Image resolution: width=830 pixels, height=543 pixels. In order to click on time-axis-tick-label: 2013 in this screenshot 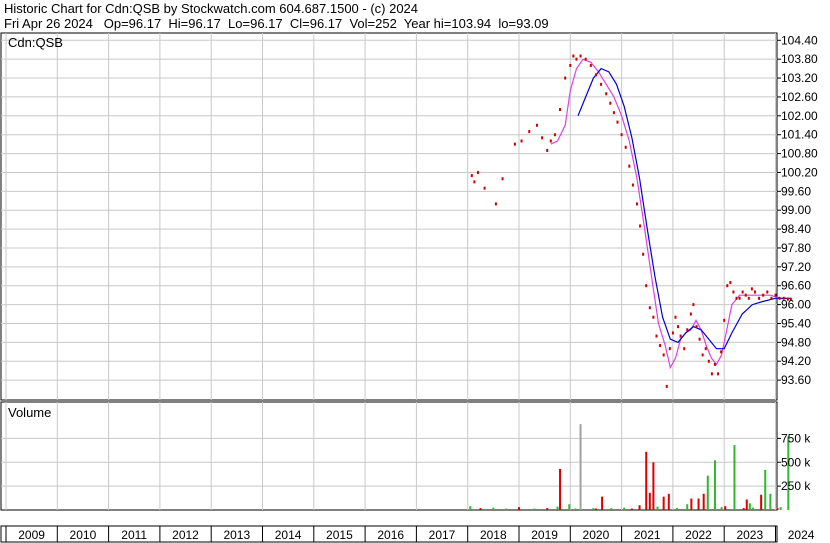, I will do `click(236, 535)`.